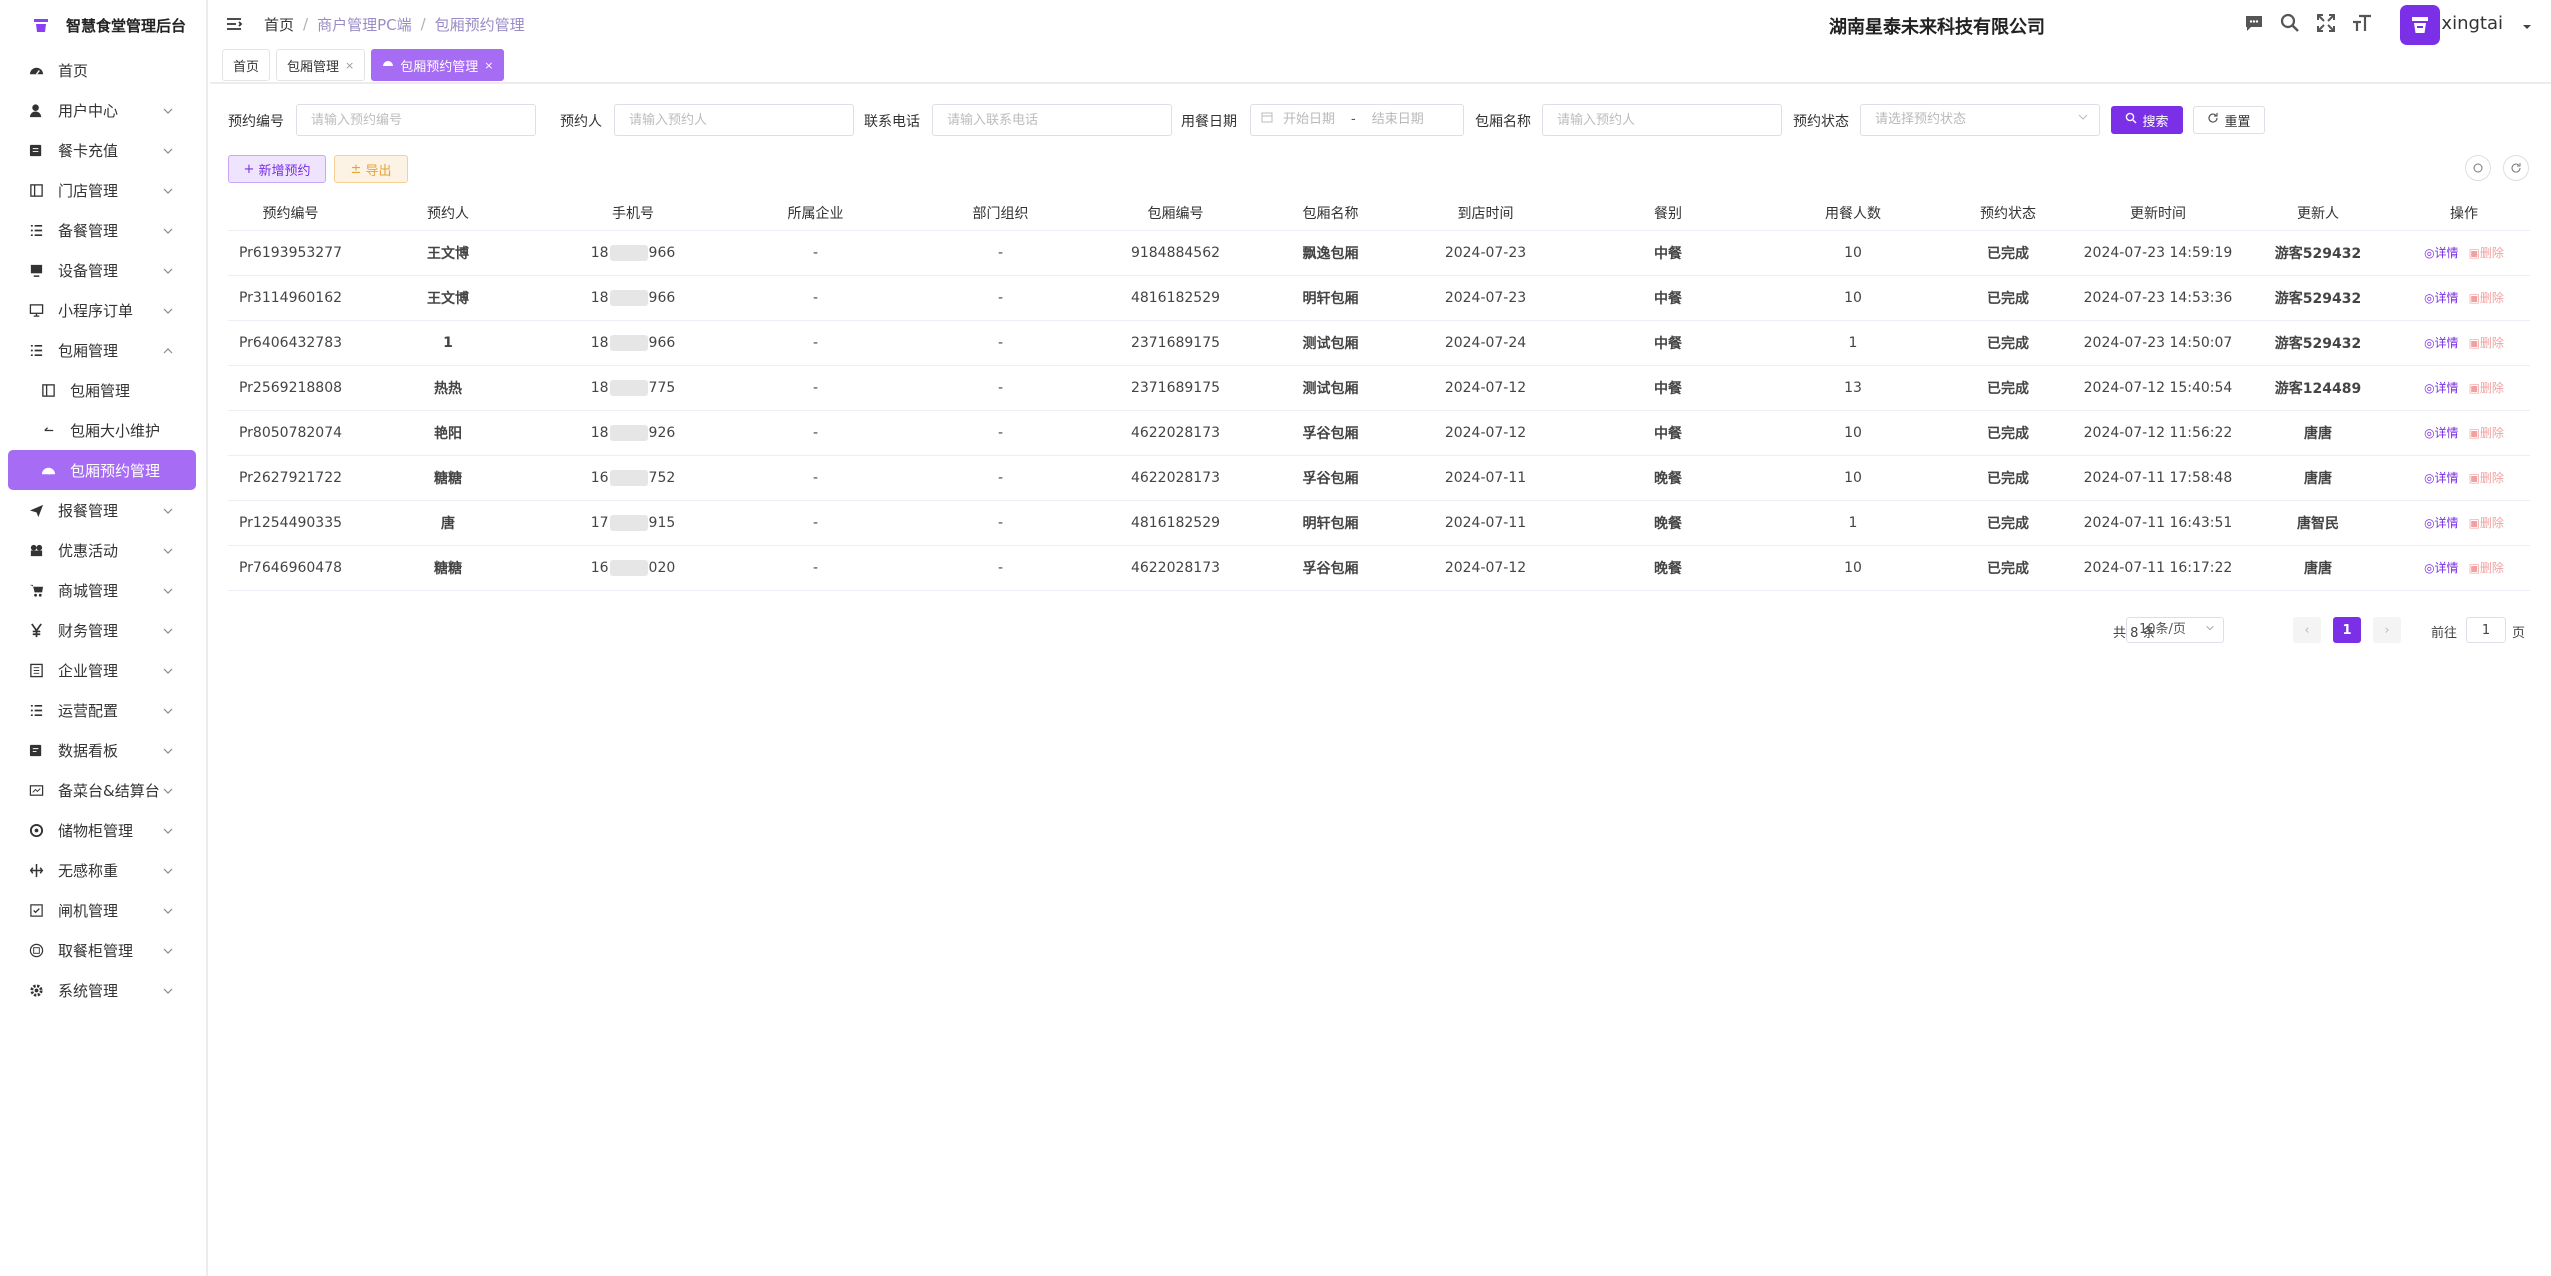 The image size is (2551, 1276). What do you see at coordinates (1309, 120) in the screenshot?
I see `start-date: 开始日期` at bounding box center [1309, 120].